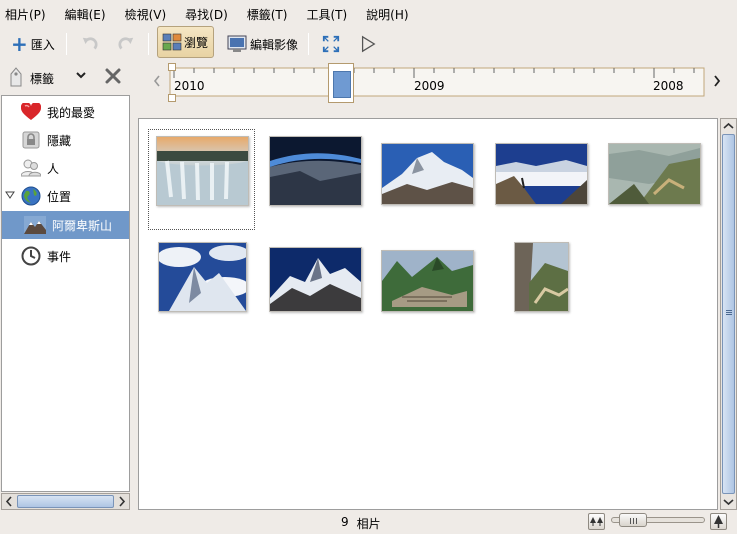  I want to click on rotate-right-icon, so click(126, 43).